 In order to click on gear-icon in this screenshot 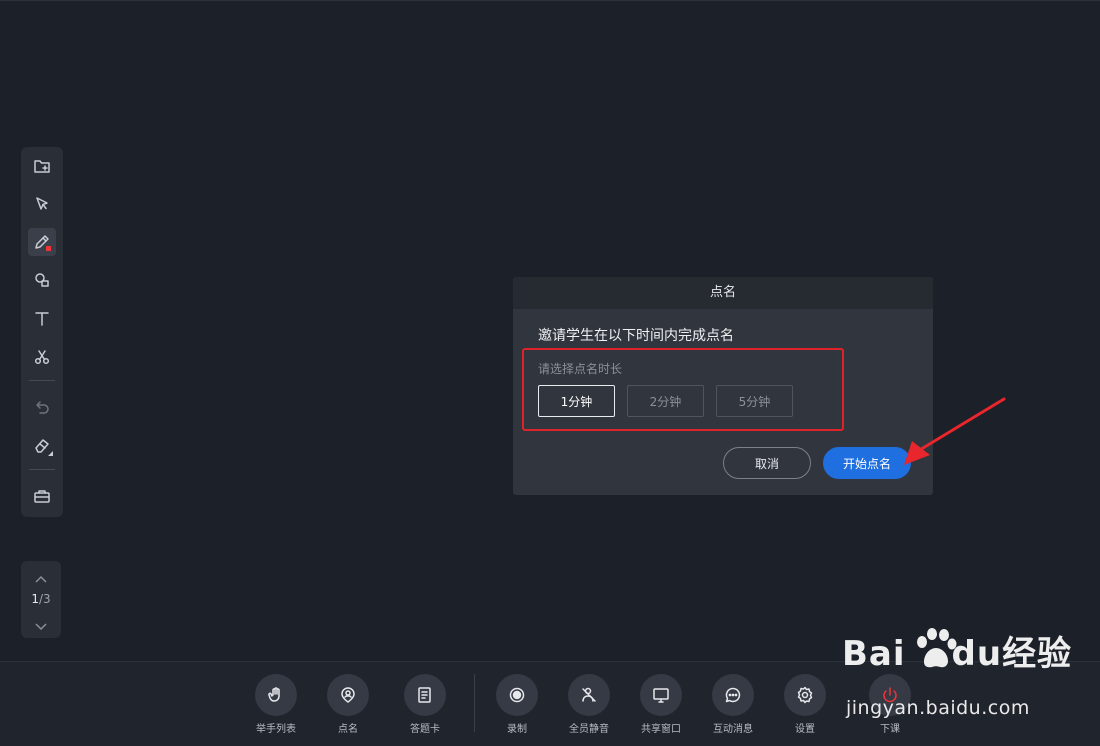, I will do `click(805, 695)`.